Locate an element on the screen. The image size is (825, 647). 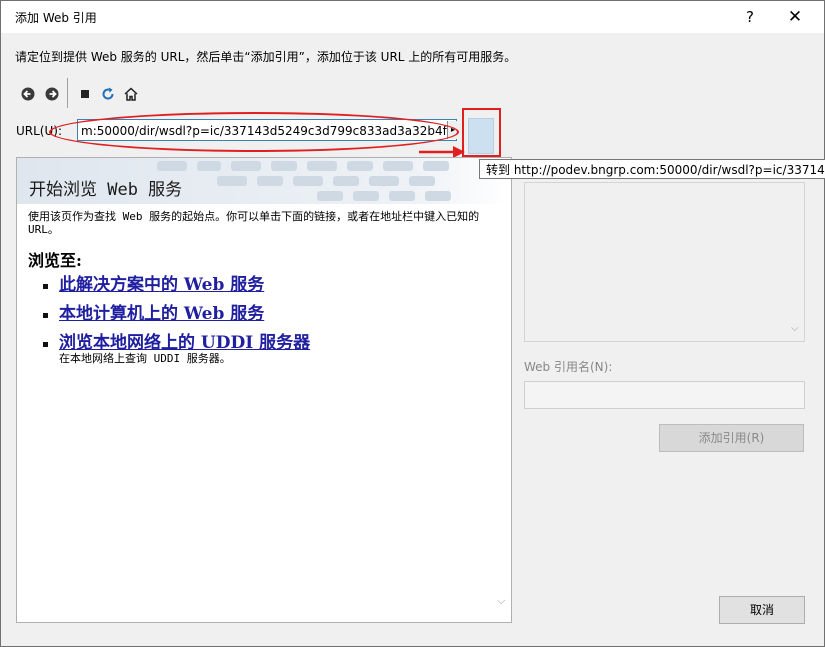
web-reference-name-input is located at coordinates (664, 395).